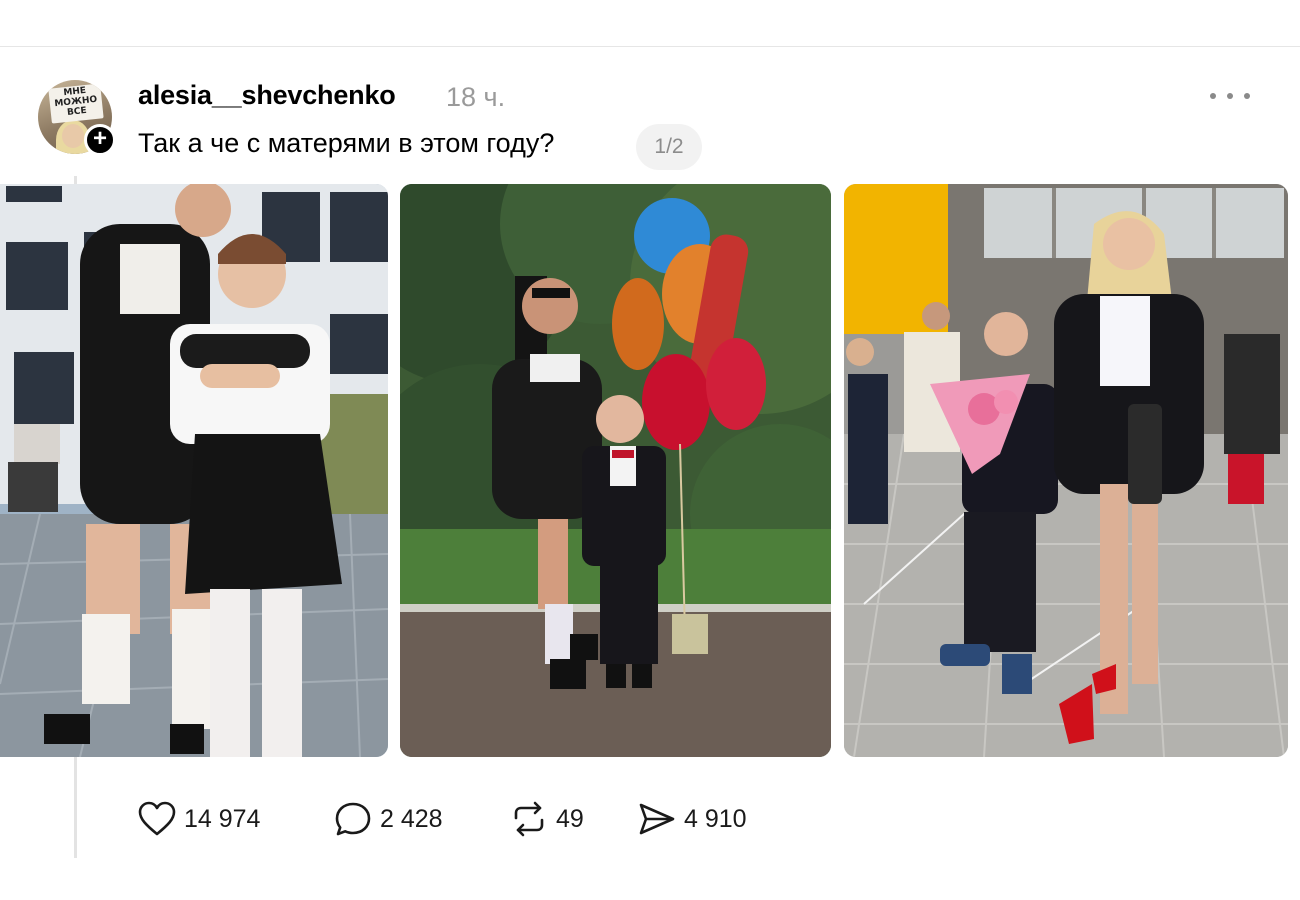 This screenshot has height=900, width=1300. I want to click on avatar-face, so click(73, 136).